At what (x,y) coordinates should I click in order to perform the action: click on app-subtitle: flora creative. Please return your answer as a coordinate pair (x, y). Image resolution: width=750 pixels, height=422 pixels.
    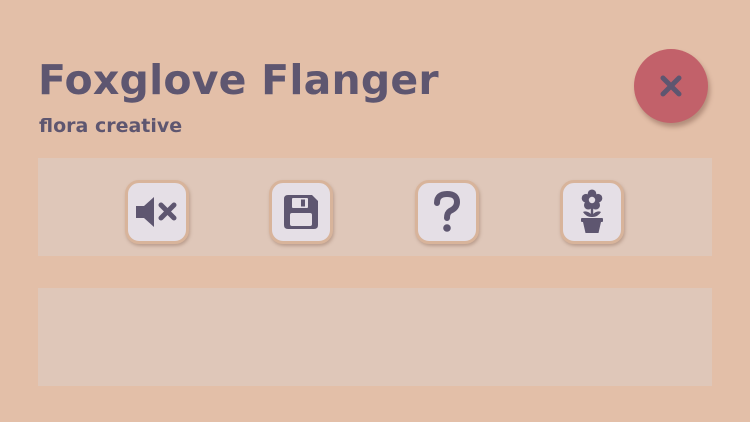
    Looking at the image, I should click on (111, 126).